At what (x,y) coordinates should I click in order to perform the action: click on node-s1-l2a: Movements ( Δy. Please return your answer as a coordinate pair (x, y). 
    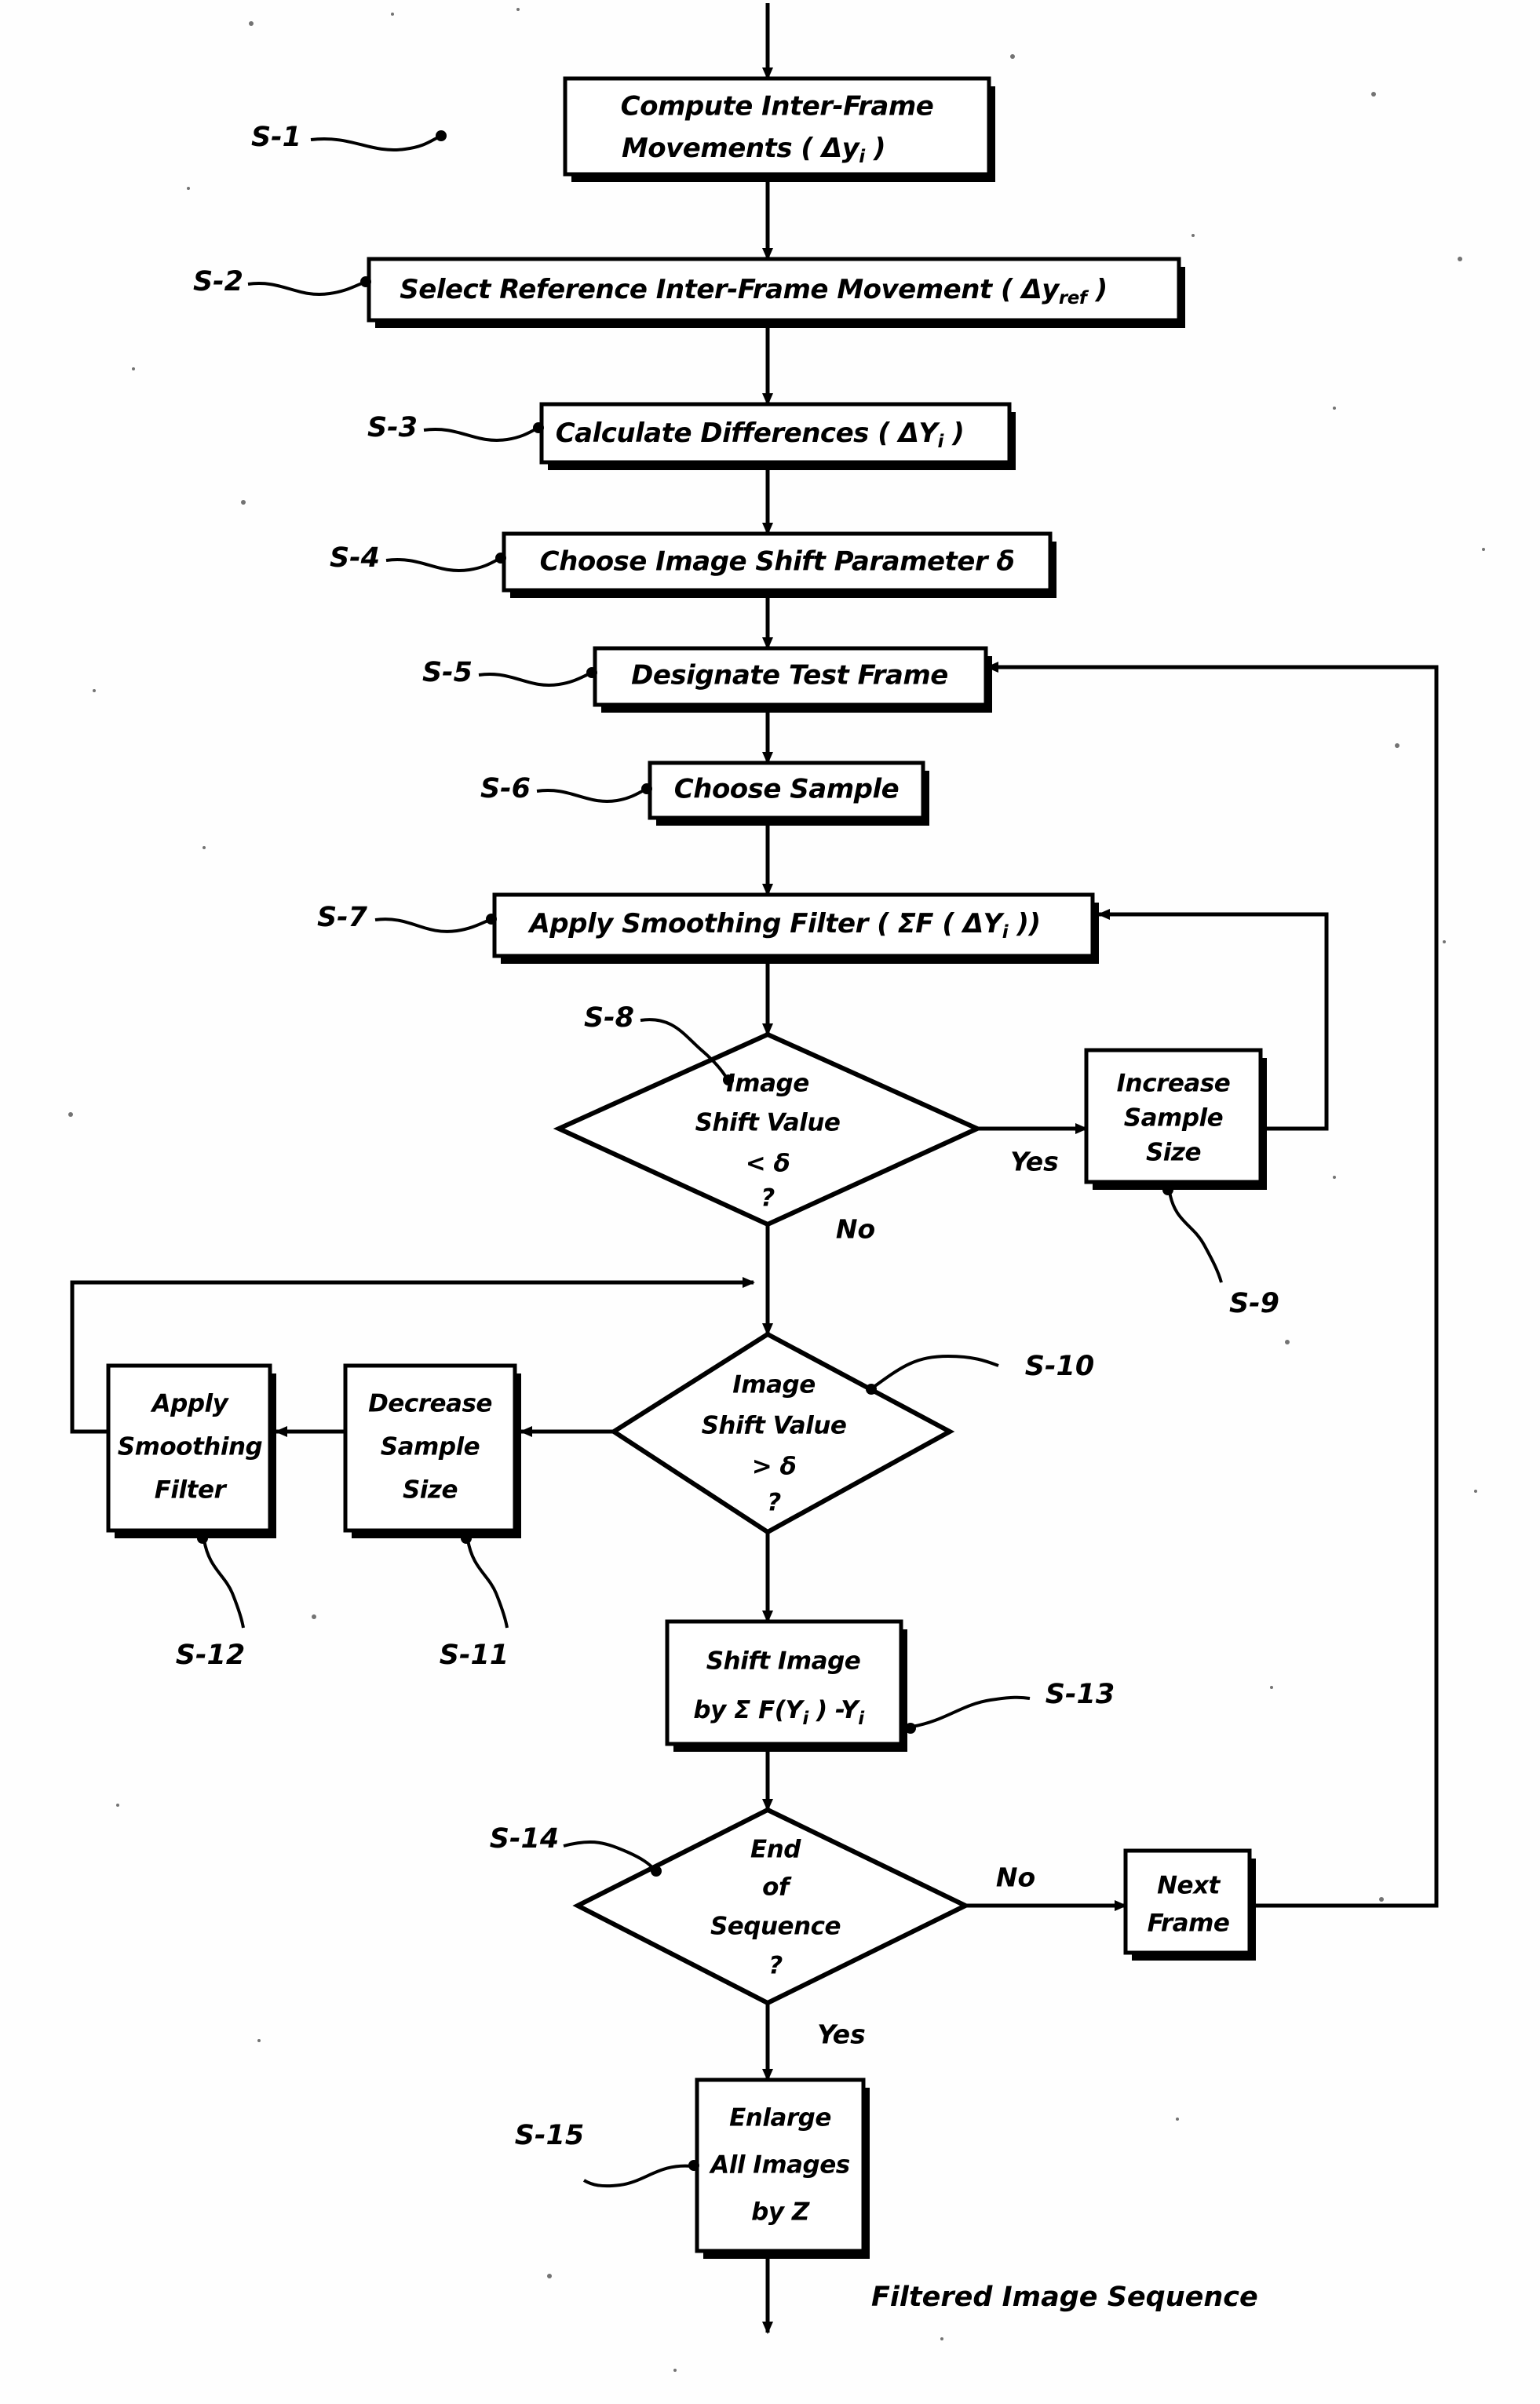
    Looking at the image, I should click on (741, 148).